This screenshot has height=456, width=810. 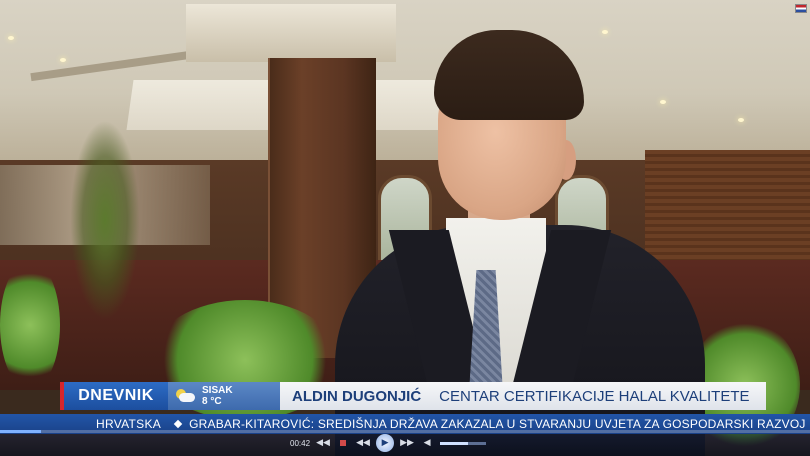 I want to click on sun-cloud-icon, so click(x=185, y=396).